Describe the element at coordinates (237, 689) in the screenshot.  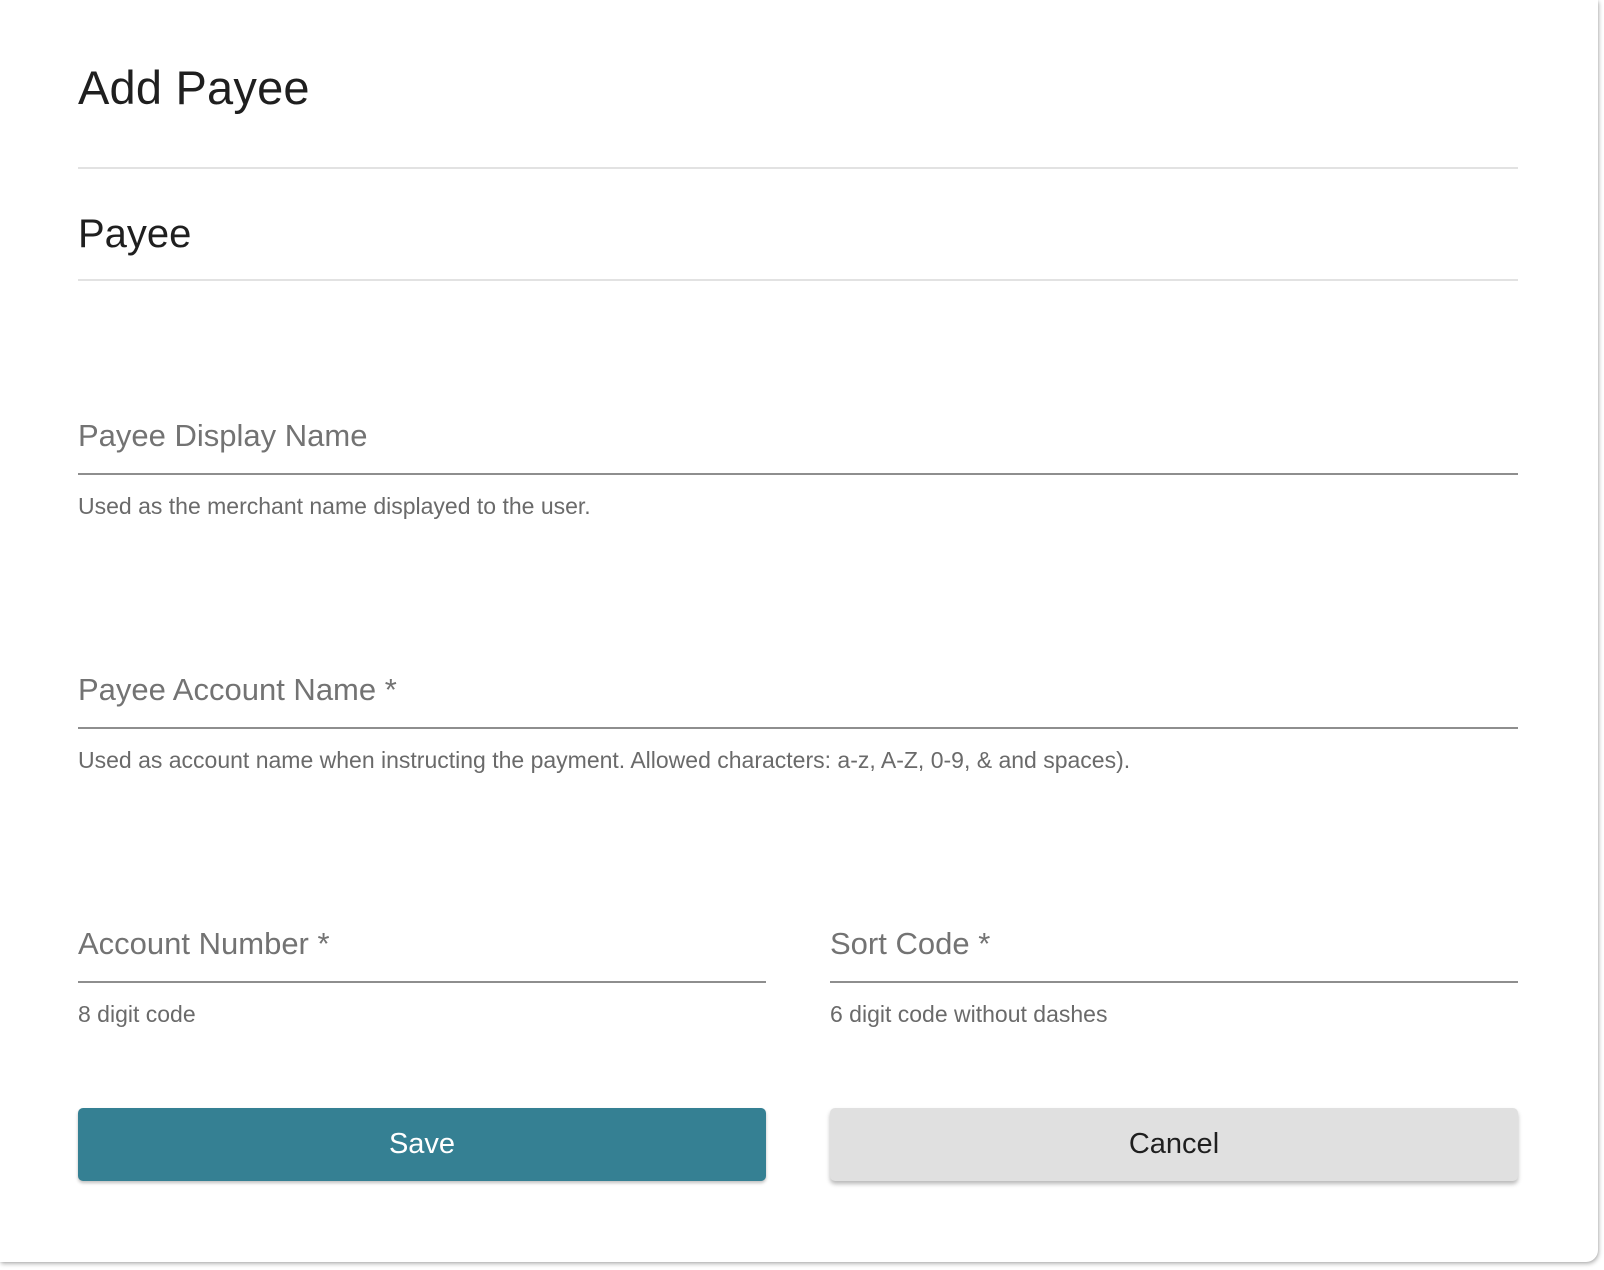
I see `payee-account-name-label: Payee Account Name *` at that location.